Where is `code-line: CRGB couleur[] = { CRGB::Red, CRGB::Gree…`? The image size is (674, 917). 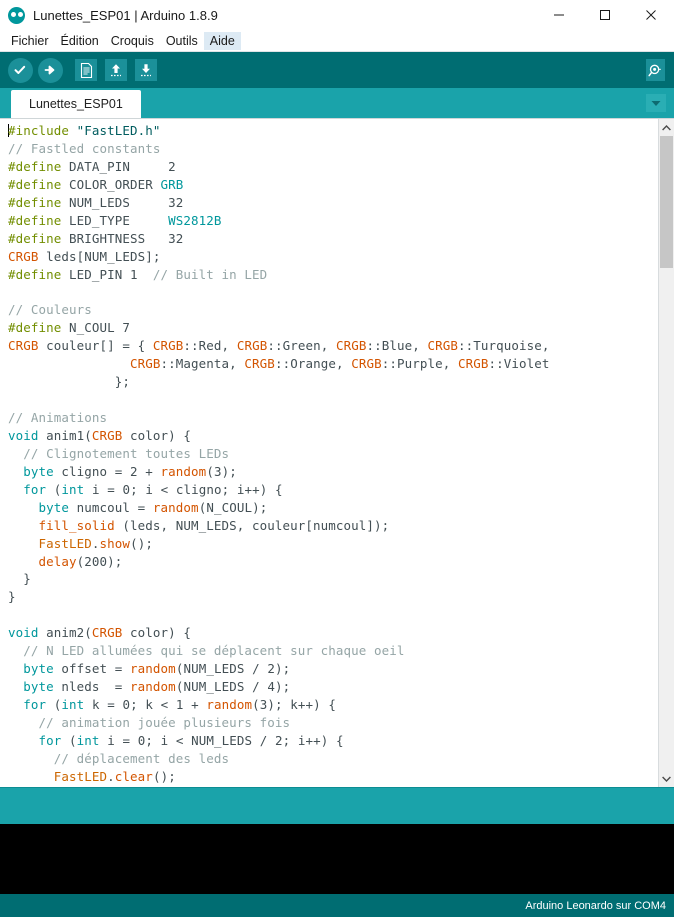
code-line: CRGB couleur[] = { CRGB::Red, CRGB::Gree… is located at coordinates (333, 346).